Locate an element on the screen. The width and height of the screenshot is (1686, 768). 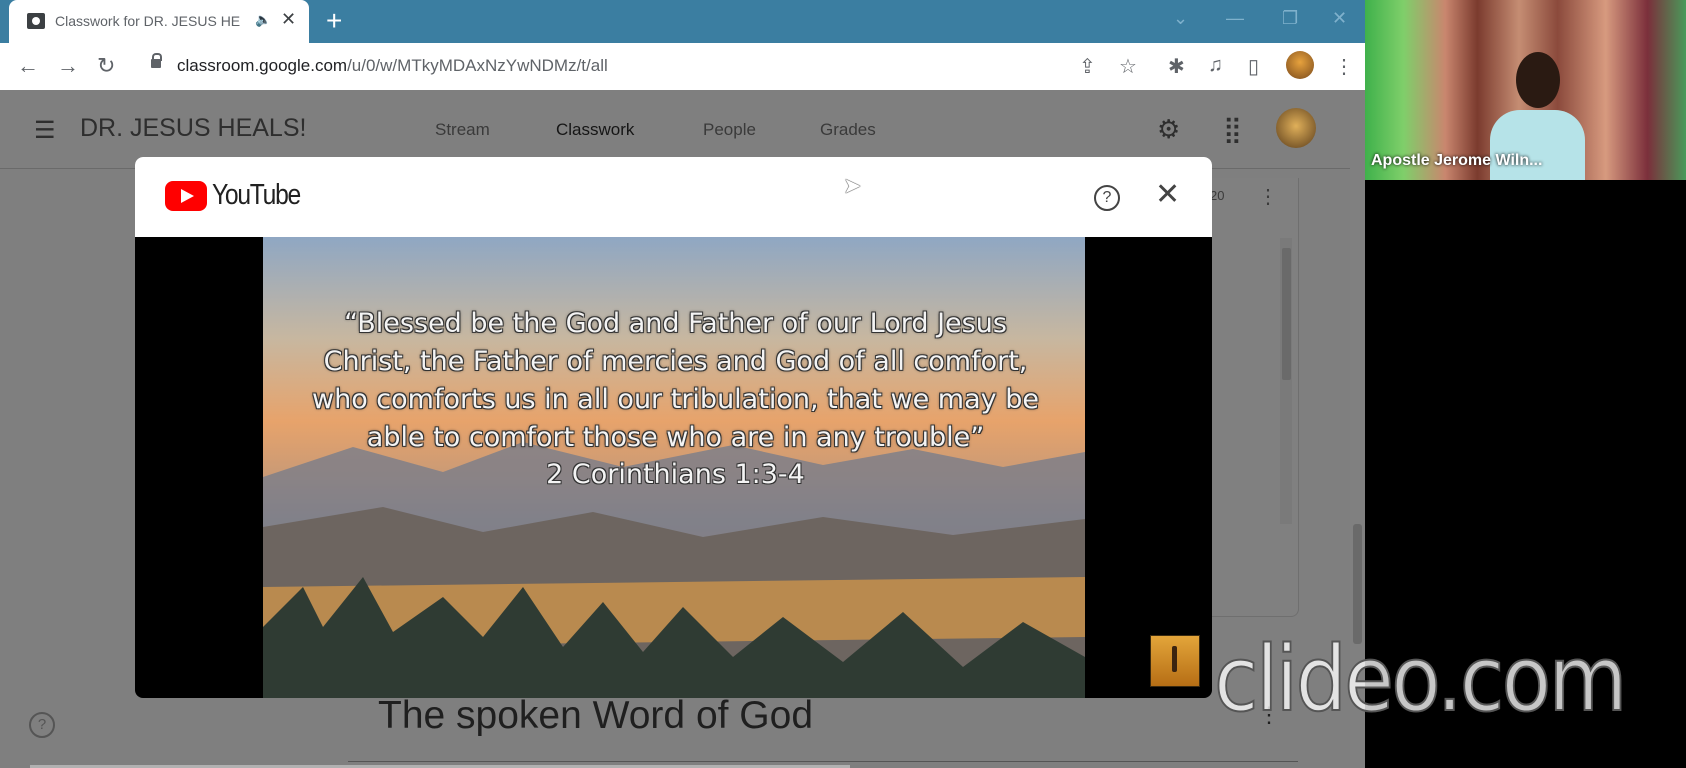
classroom-favicon-icon is located at coordinates (36, 21).